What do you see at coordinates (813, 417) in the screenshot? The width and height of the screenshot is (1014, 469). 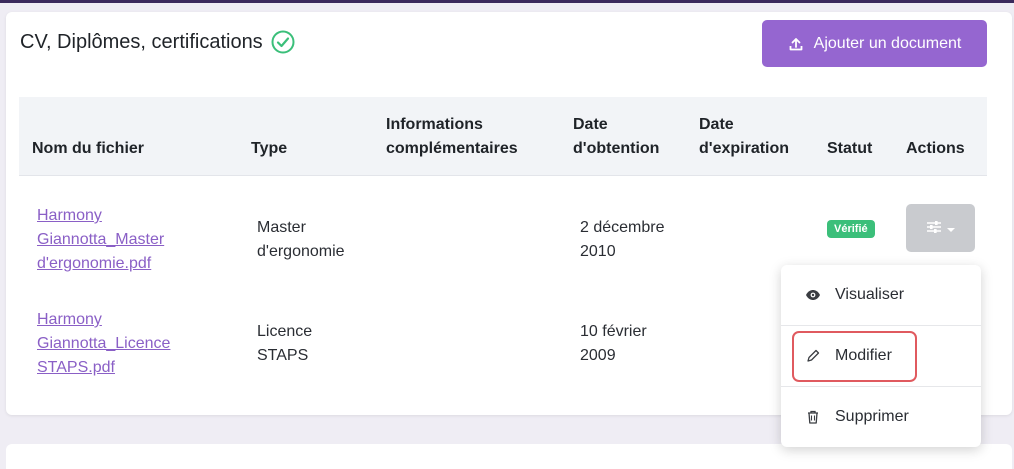 I see `trash-icon` at bounding box center [813, 417].